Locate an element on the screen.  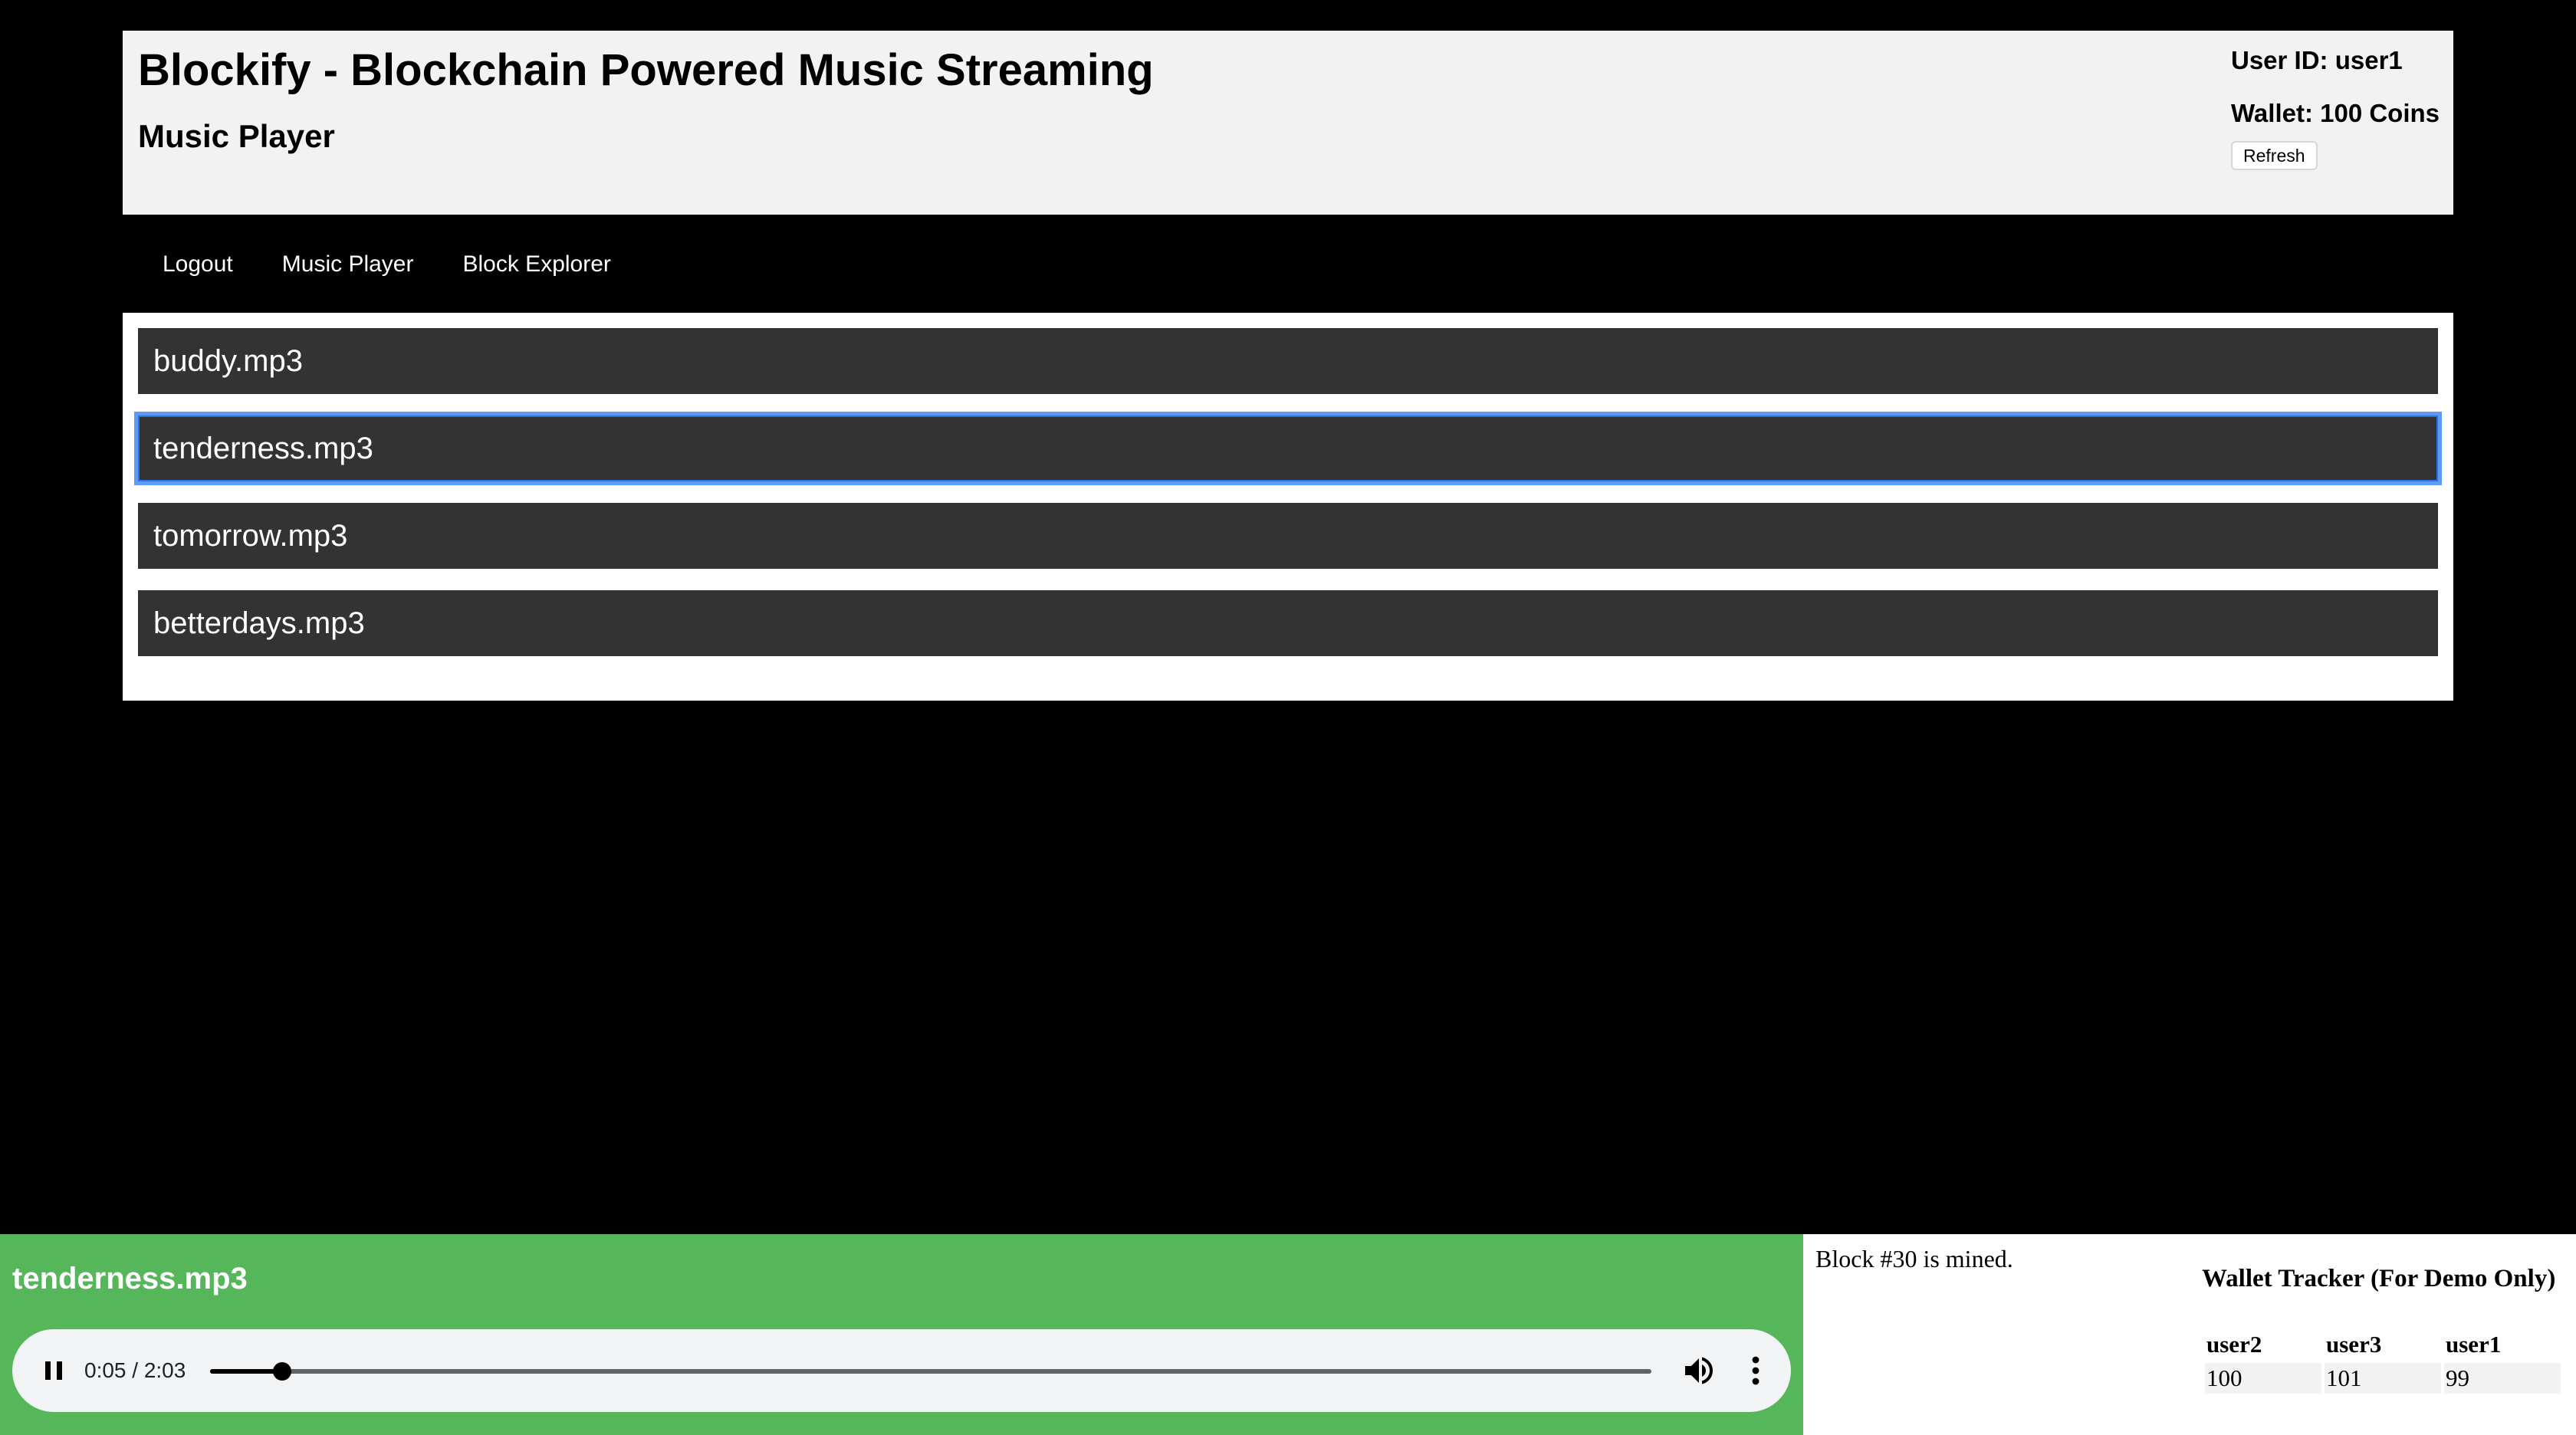
seek-progress is located at coordinates (246, 1371).